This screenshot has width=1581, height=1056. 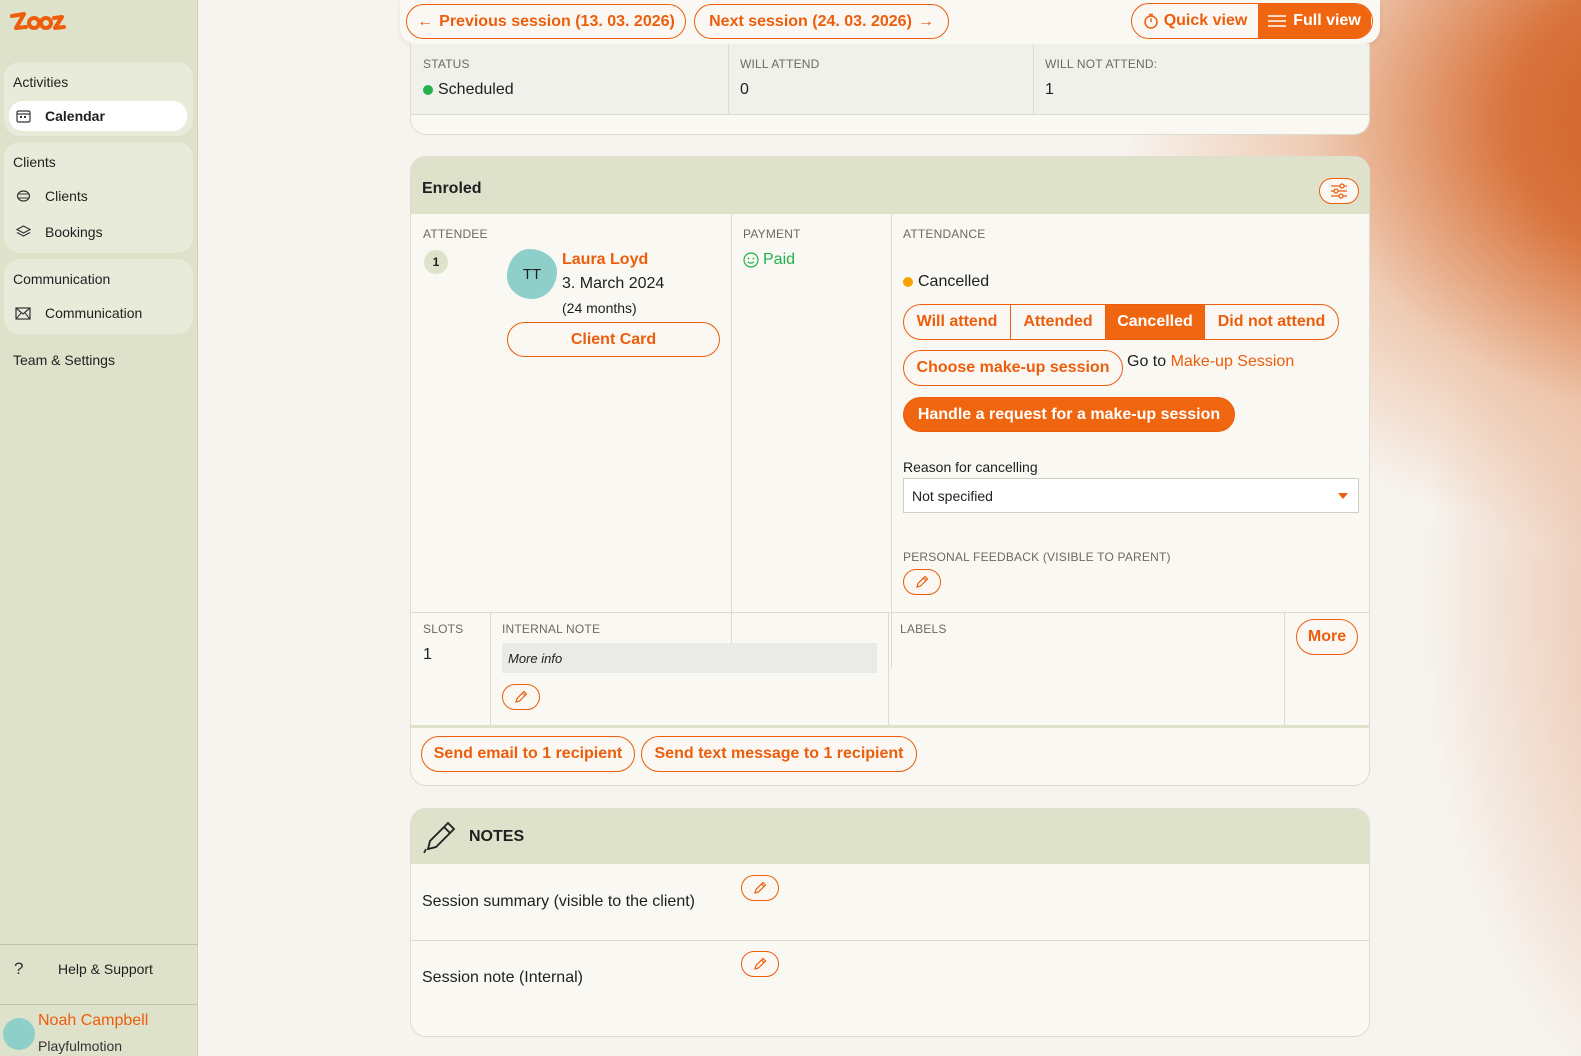 What do you see at coordinates (98, 99) in the screenshot?
I see `nav-group-activities: Activities Calendar` at bounding box center [98, 99].